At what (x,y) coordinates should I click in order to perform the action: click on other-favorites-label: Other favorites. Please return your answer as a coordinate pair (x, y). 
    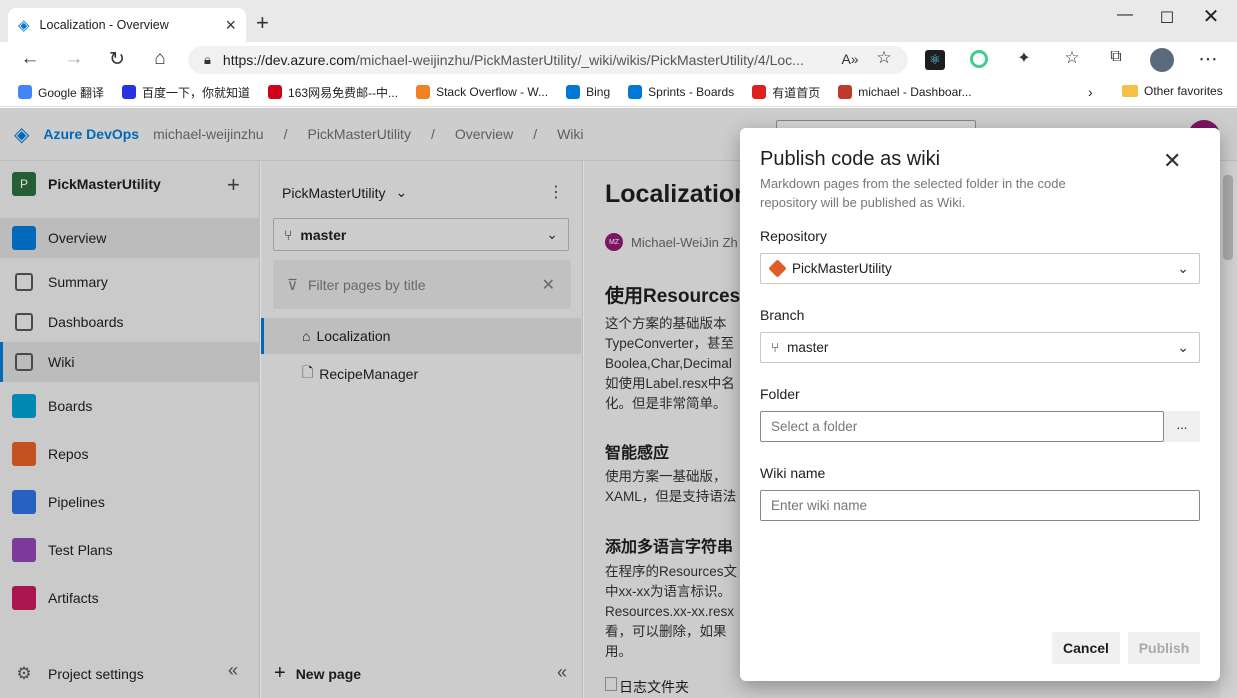
    Looking at the image, I should click on (1183, 91).